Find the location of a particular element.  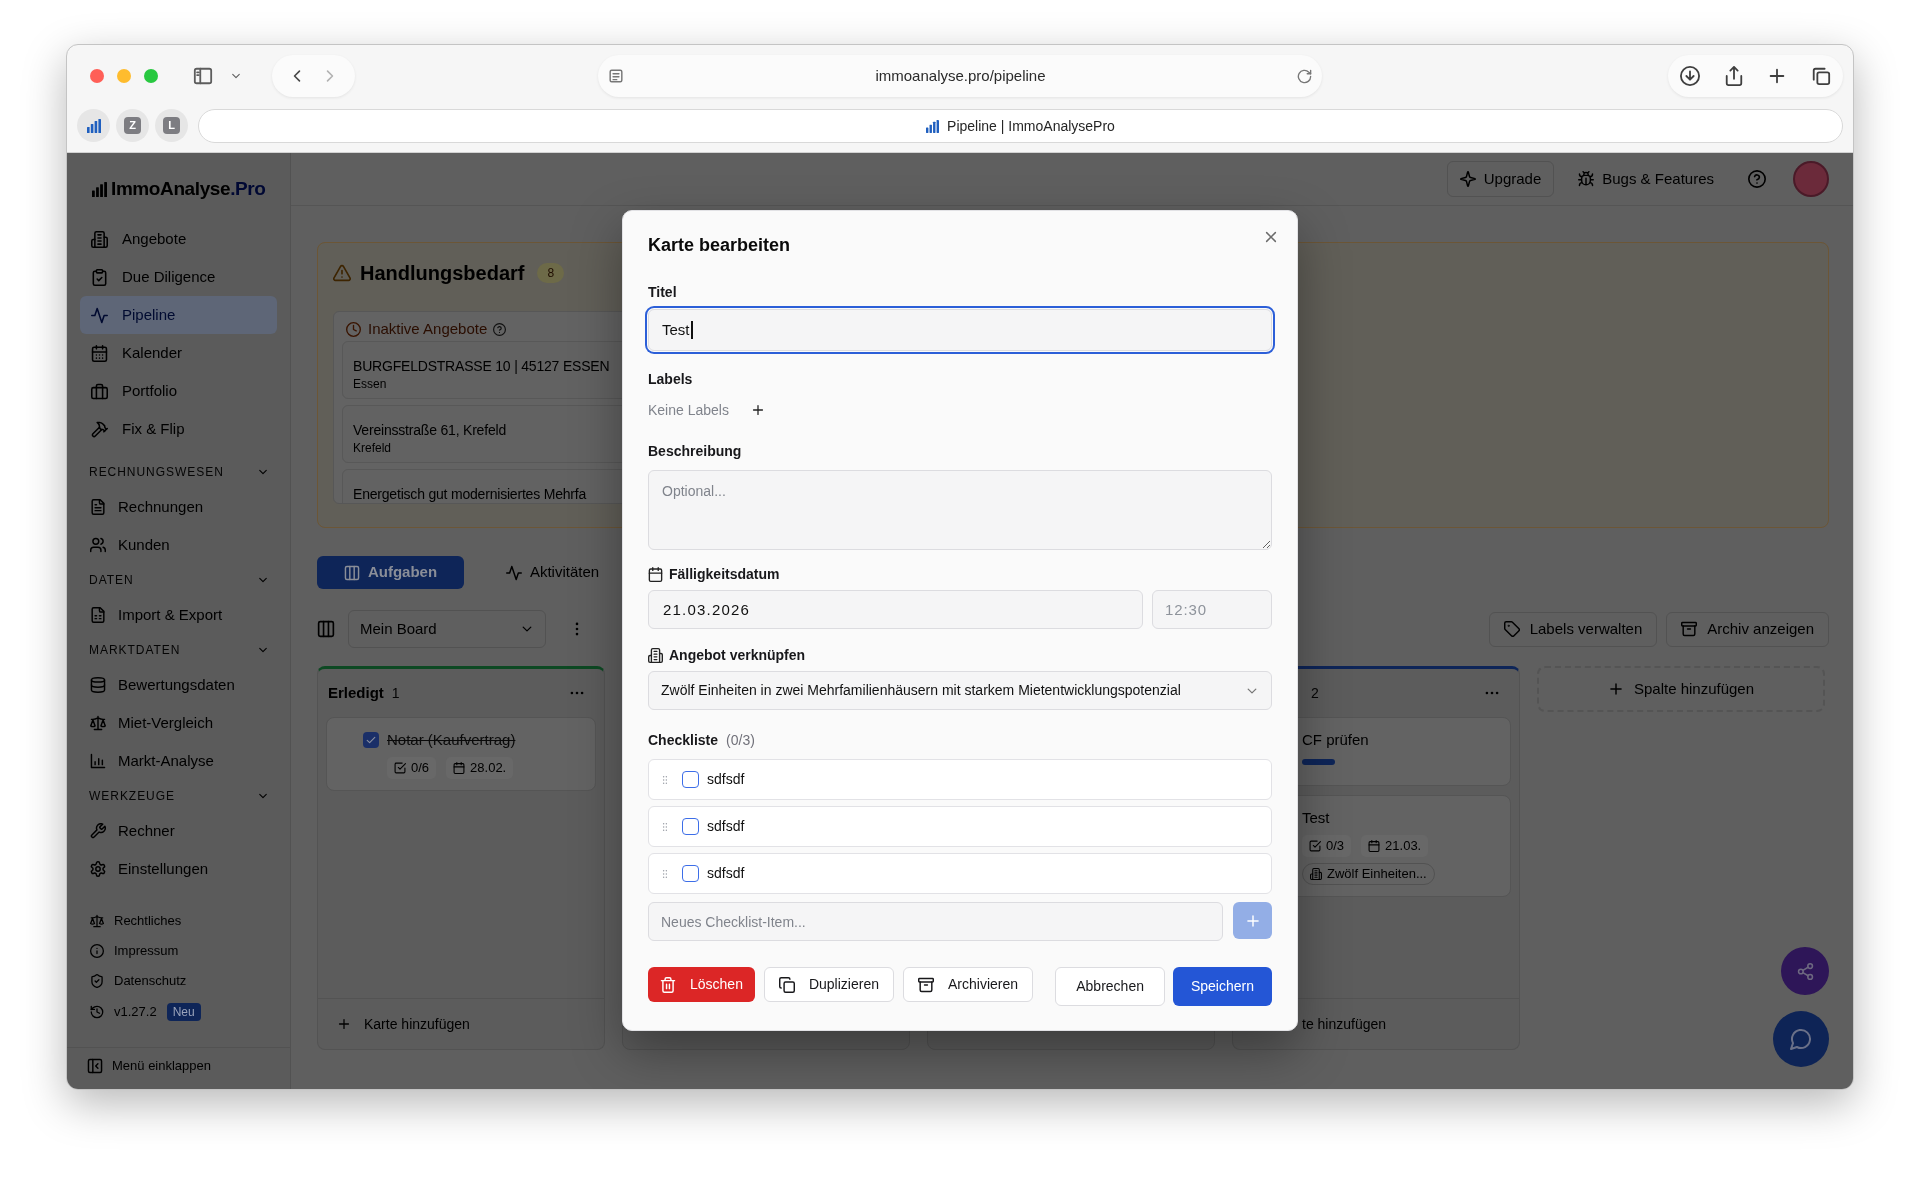

url-text: immoanalyse.pro/pipeline is located at coordinates (960, 75).